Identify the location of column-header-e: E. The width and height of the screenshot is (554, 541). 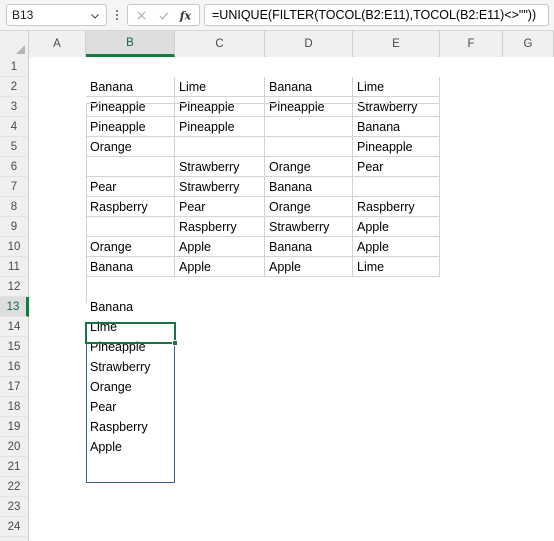
(396, 44).